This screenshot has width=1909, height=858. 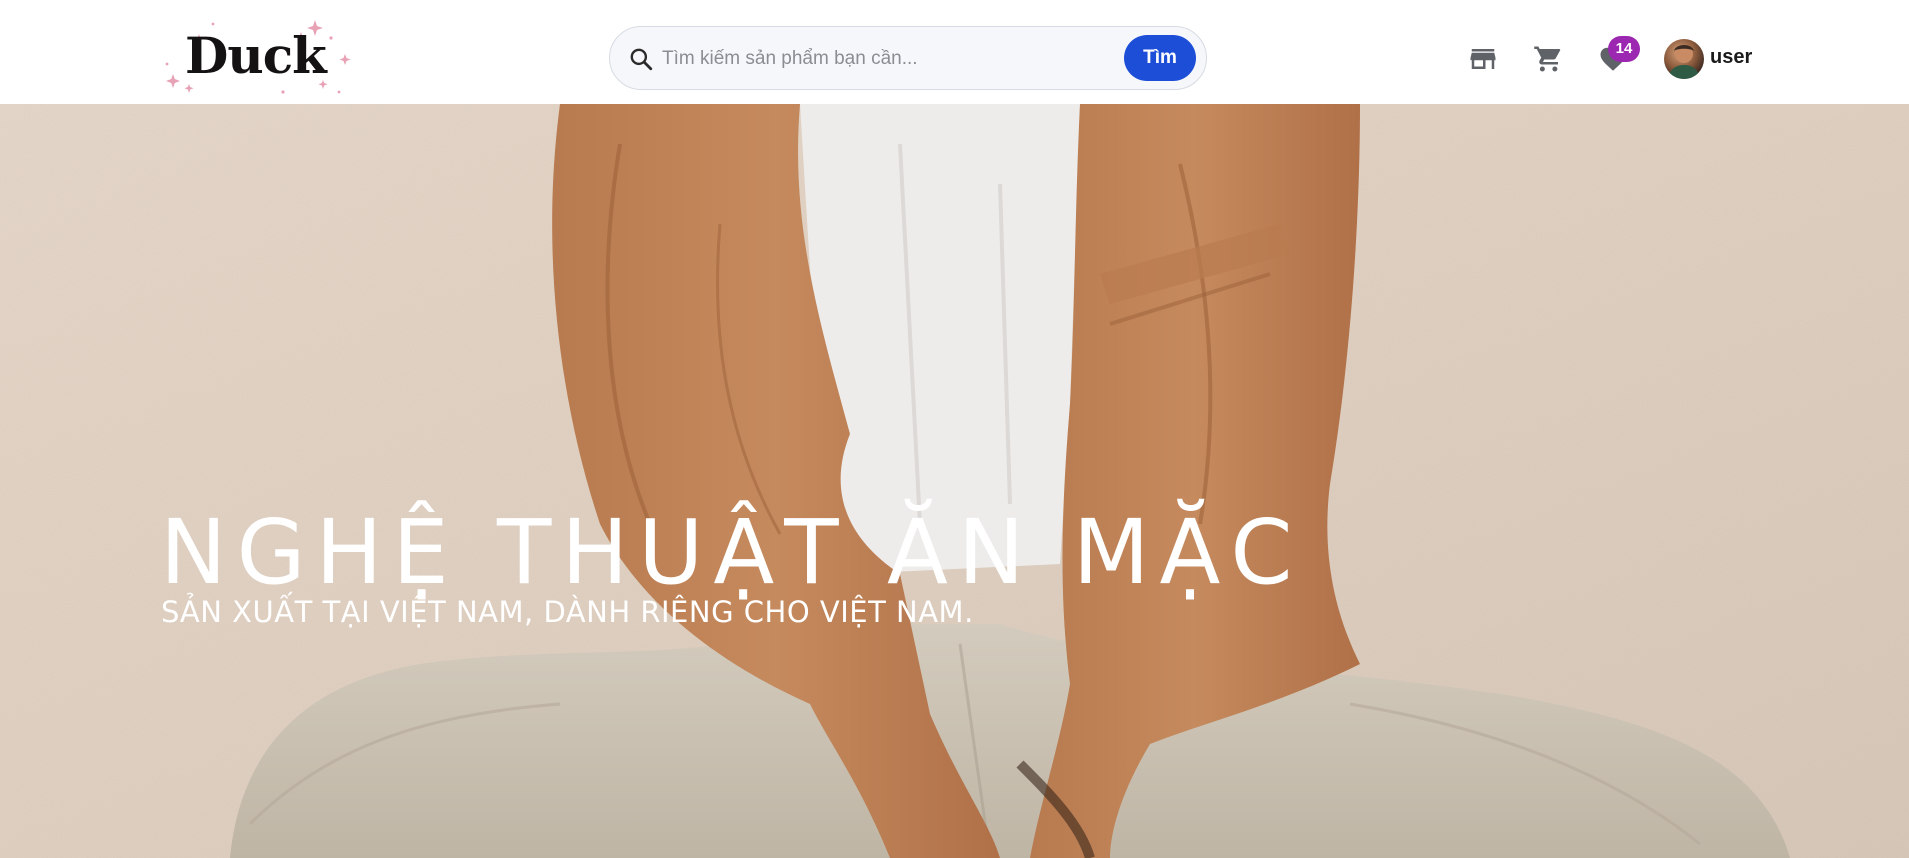 I want to click on avatar-image, so click(x=1684, y=62).